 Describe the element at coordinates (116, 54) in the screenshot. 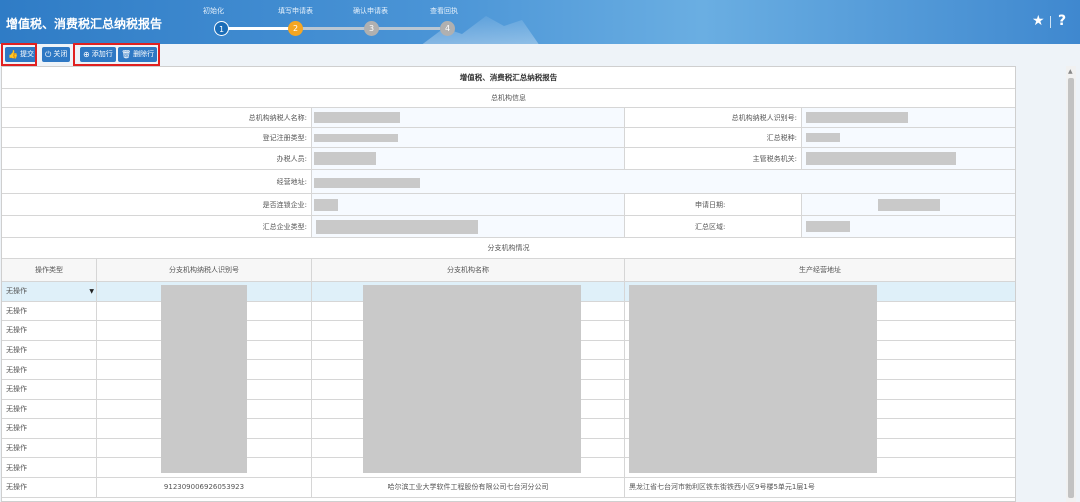

I see `highlight-box-rows` at that location.